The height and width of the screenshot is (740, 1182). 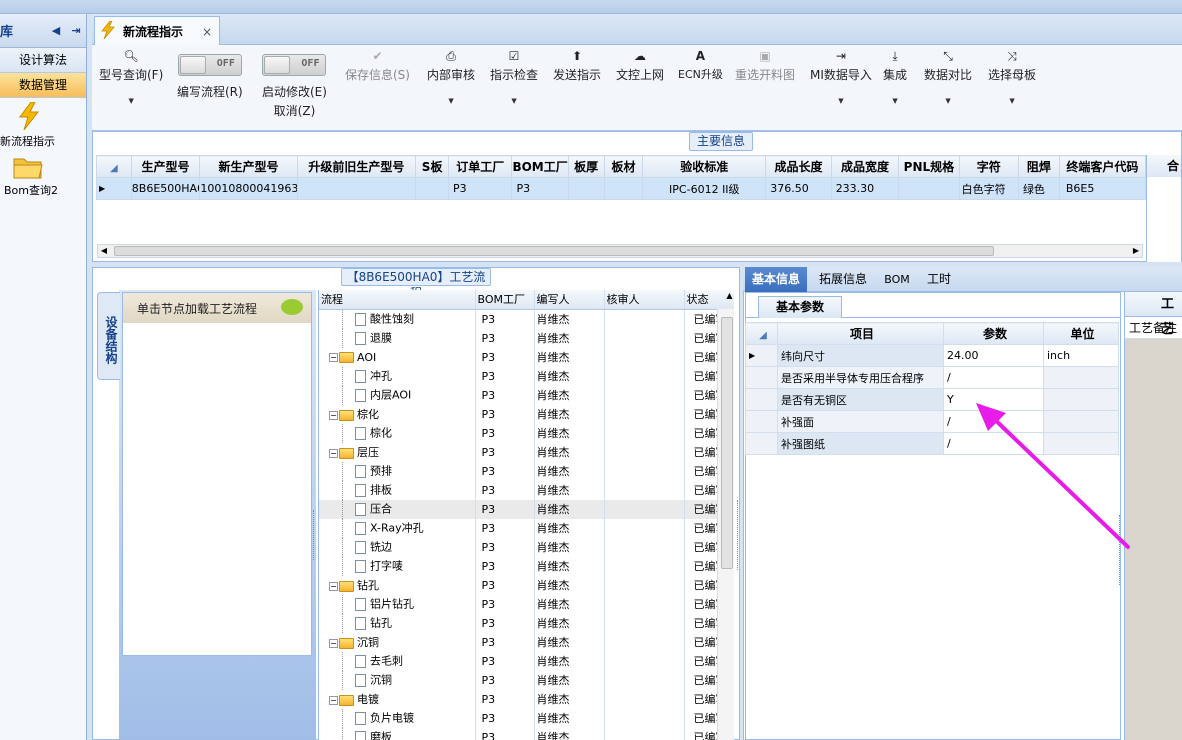 I want to click on toggle-switch: OFF, so click(x=209, y=65).